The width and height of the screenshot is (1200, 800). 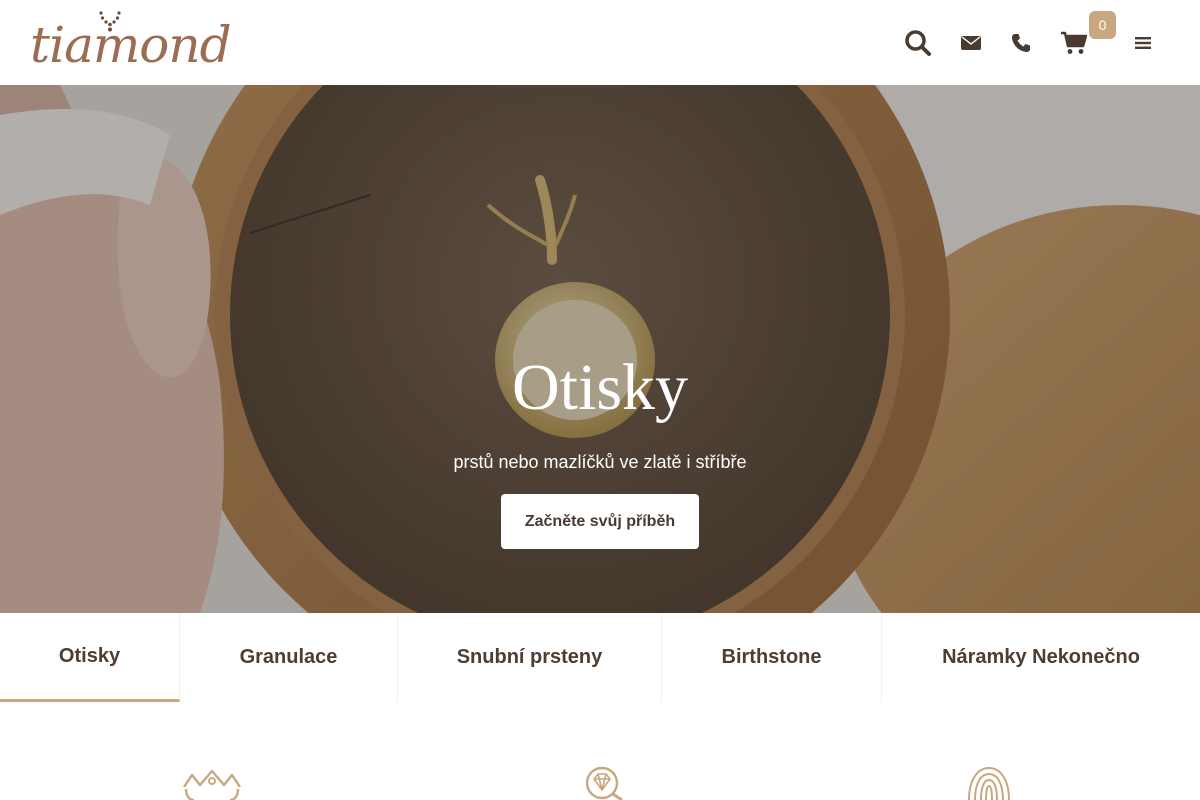 What do you see at coordinates (530, 657) in the screenshot?
I see `tab-snubni-prsteny: Snubní prsteny` at bounding box center [530, 657].